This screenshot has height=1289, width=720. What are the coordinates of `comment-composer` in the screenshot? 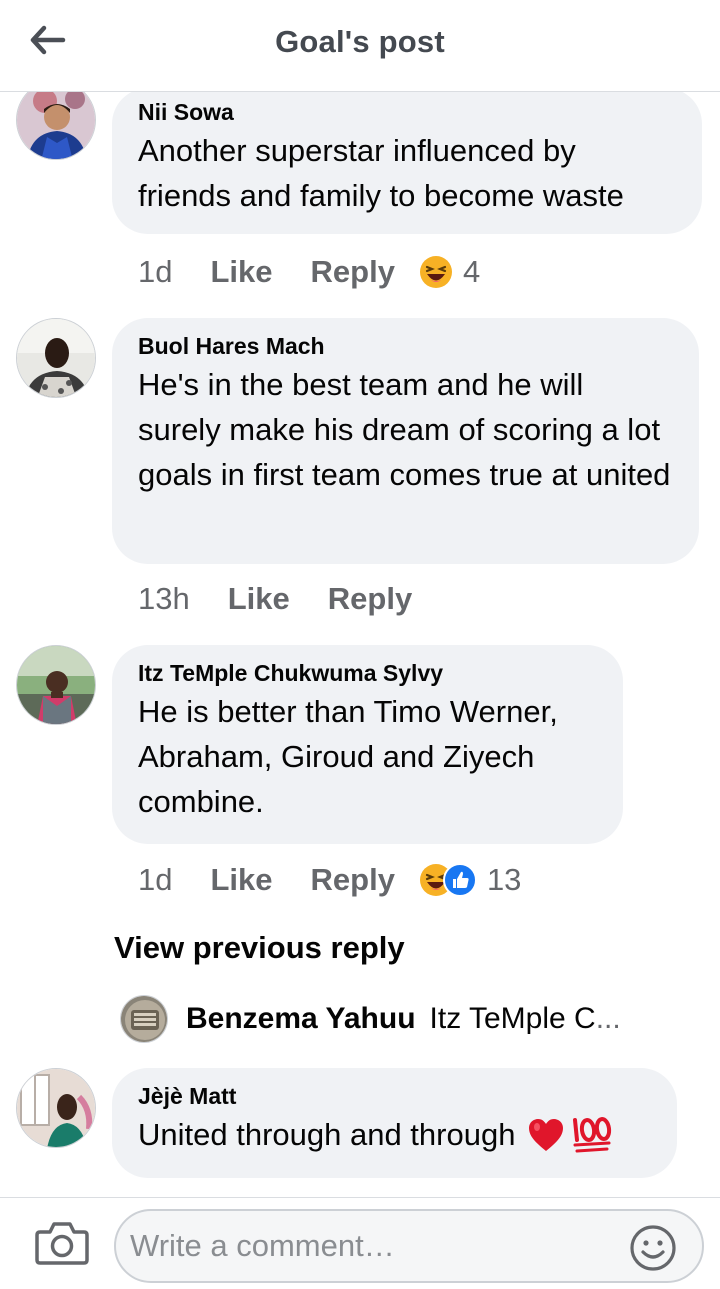 It's located at (360, 1243).